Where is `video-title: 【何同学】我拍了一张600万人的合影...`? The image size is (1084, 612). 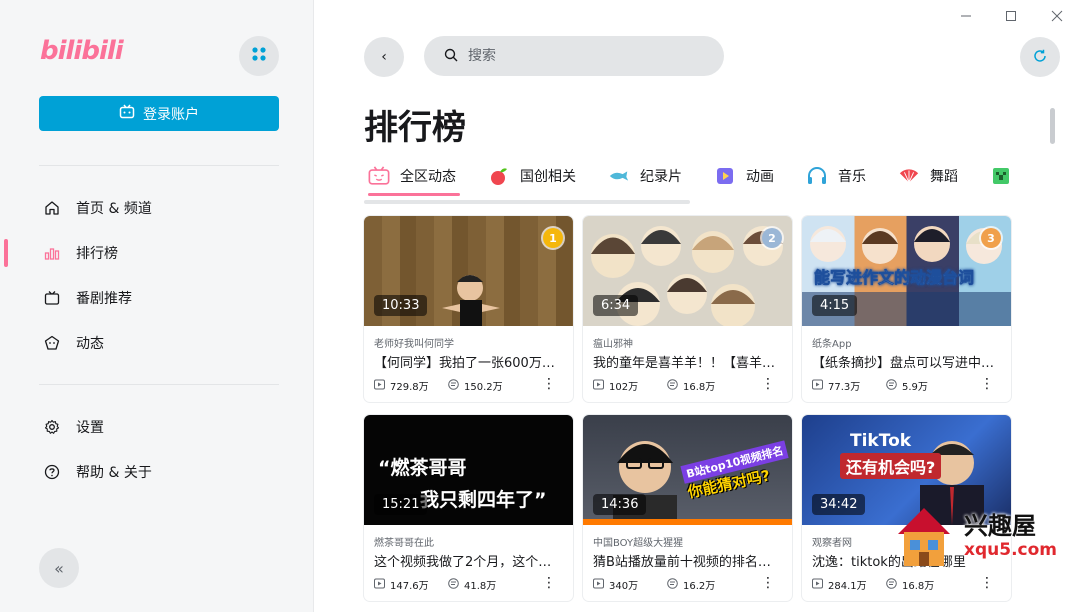 video-title: 【何同学】我拍了一张600万人的合影... is located at coordinates (469, 361).